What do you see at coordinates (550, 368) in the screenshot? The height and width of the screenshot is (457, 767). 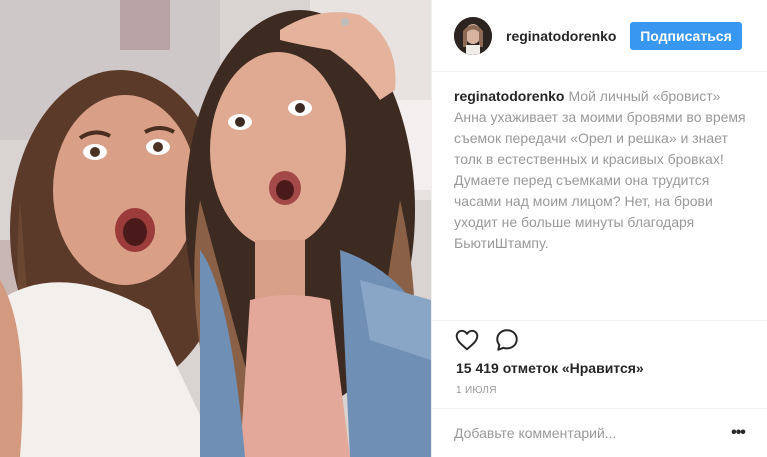 I see `likes-count: 15 419 отметок «Нравится»` at bounding box center [550, 368].